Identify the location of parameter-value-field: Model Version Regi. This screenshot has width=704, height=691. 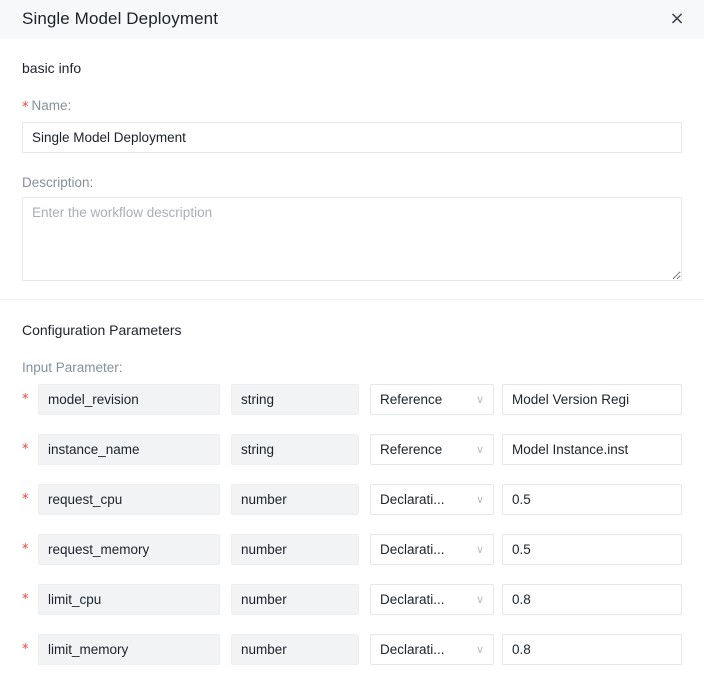
(592, 399).